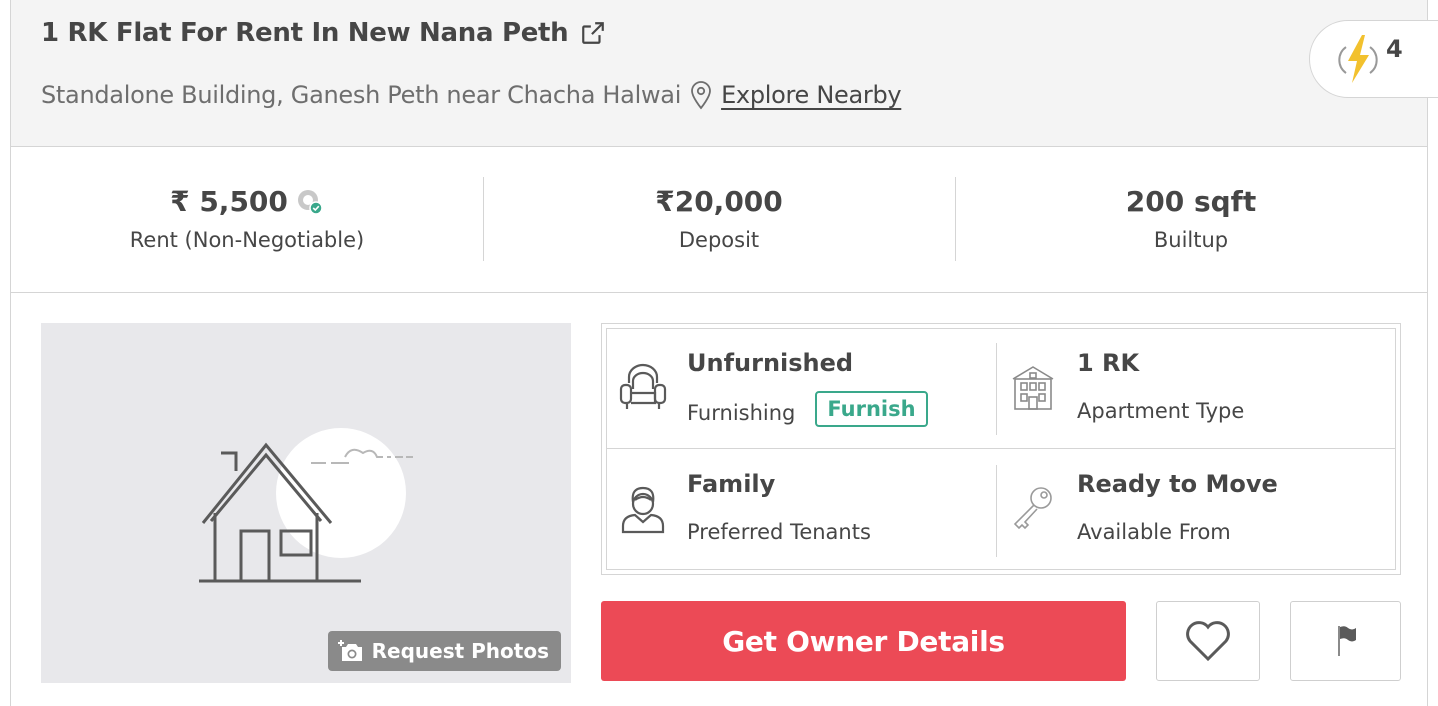  I want to click on explore-nearby-link: Explore Nearby, so click(811, 95).